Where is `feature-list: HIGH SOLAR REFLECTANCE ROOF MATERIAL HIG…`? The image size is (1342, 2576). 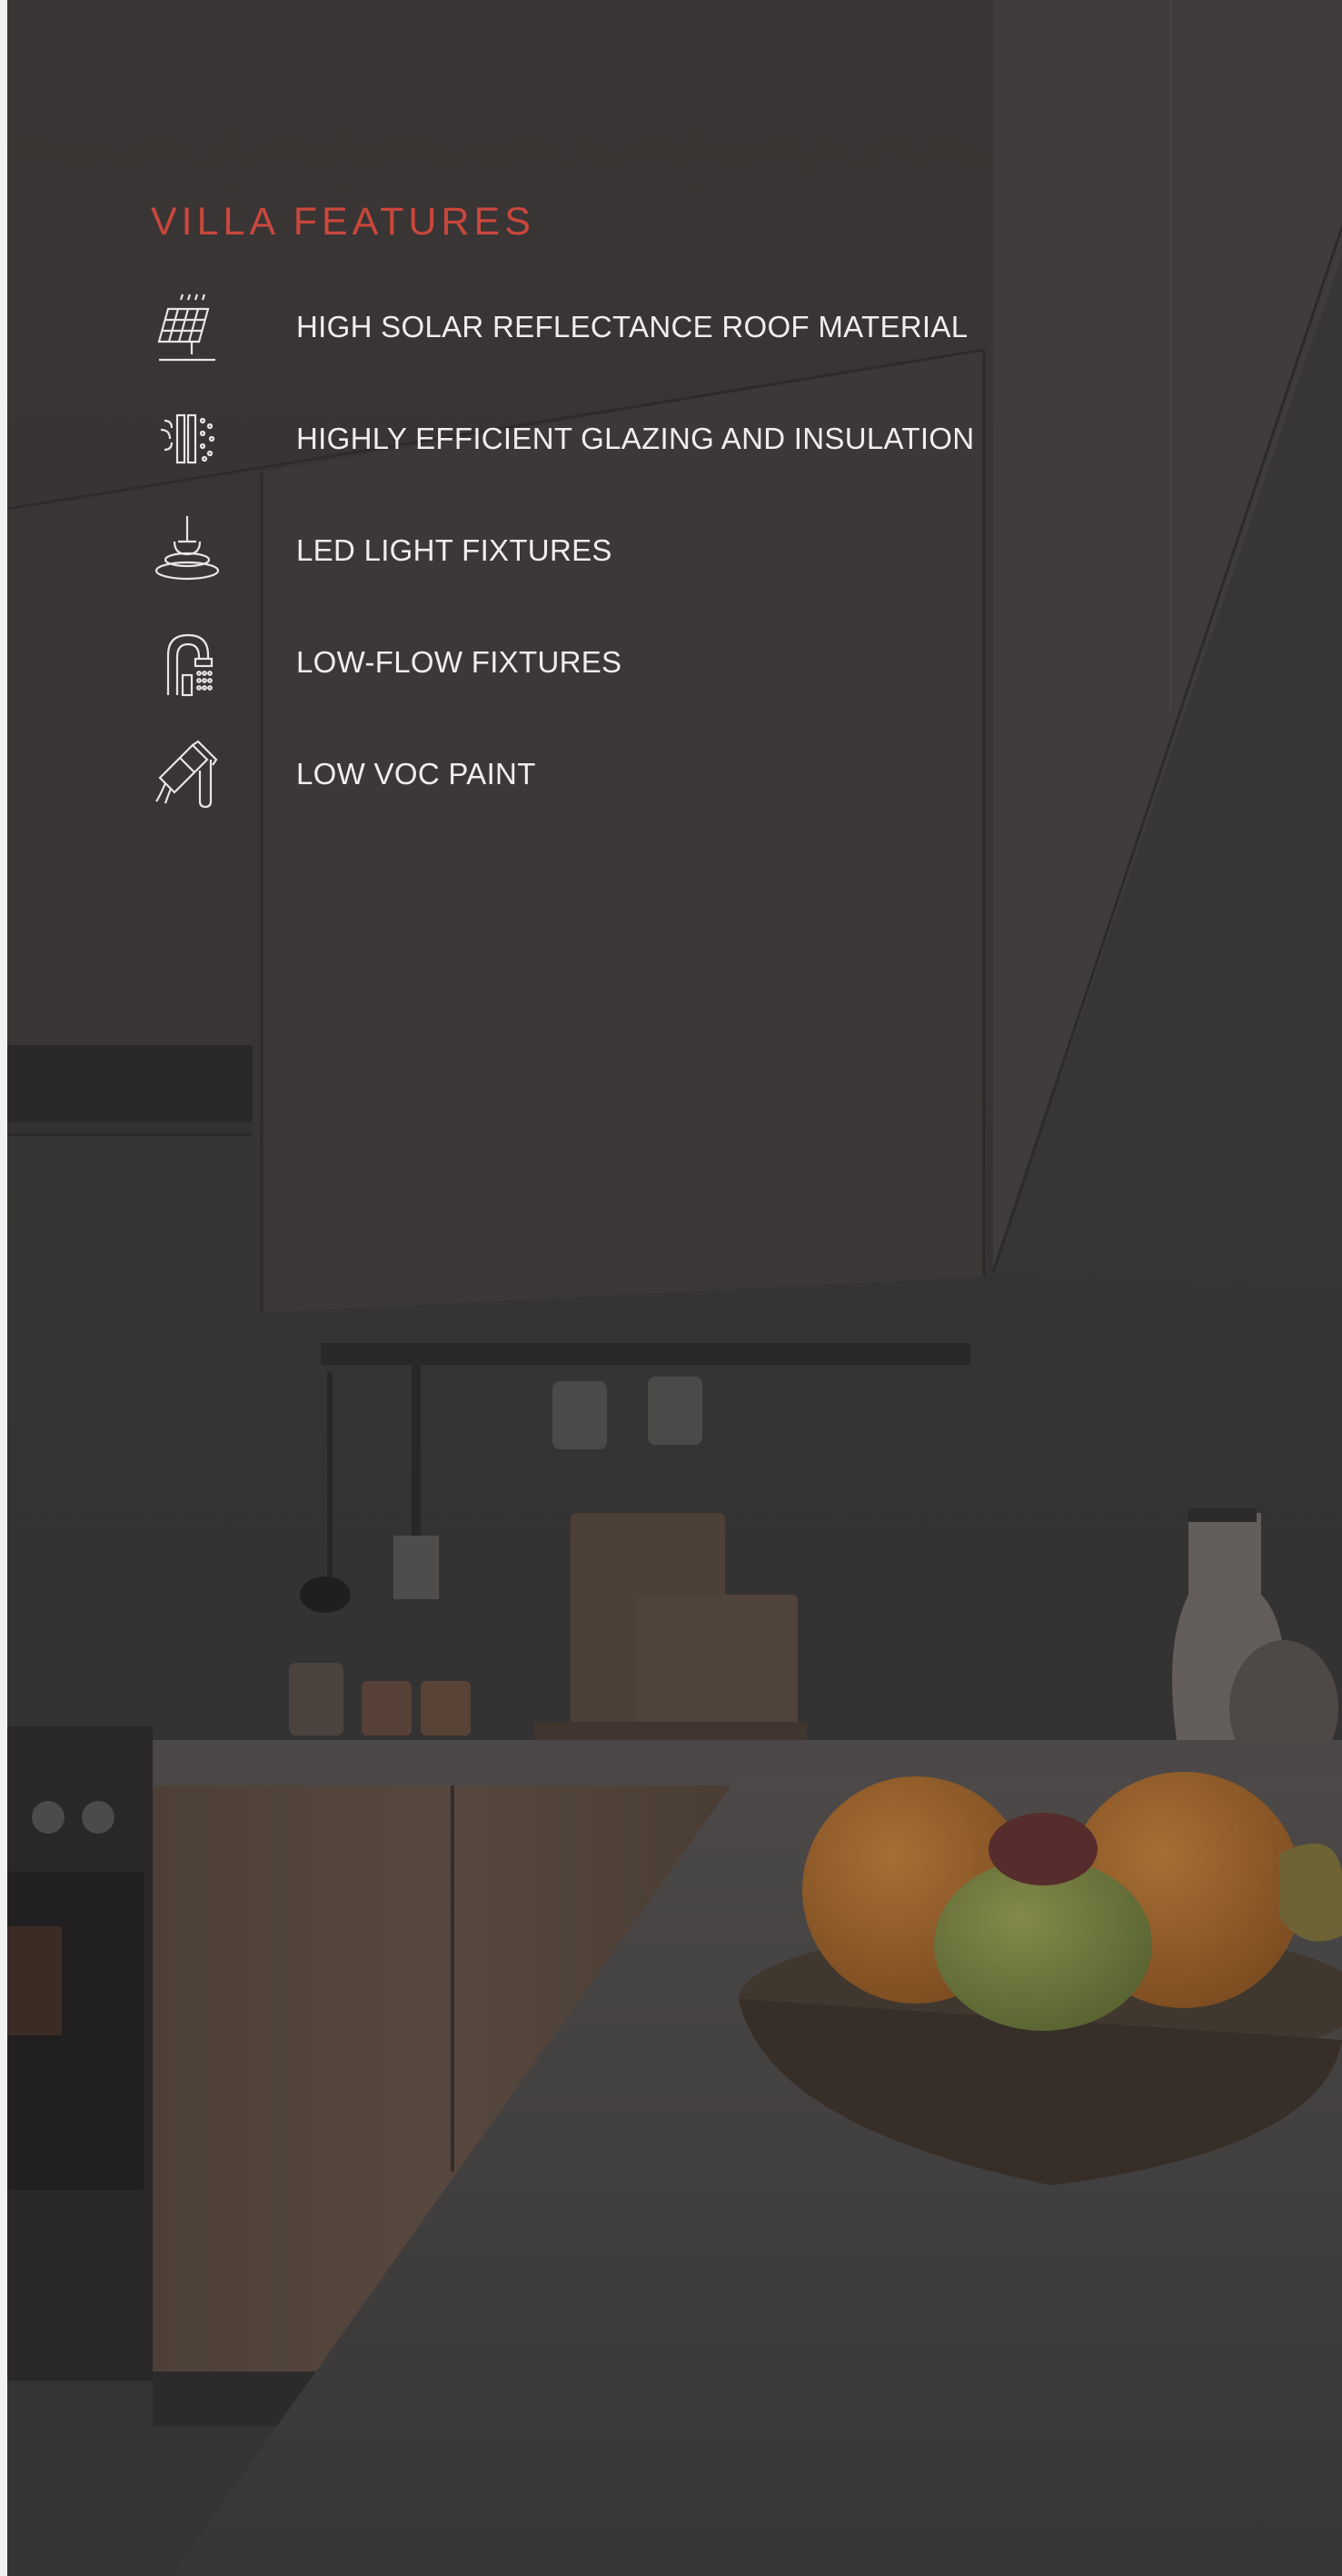
feature-list: HIGH SOLAR REFLECTANCE ROOF MATERIAL HIG… is located at coordinates (605, 550).